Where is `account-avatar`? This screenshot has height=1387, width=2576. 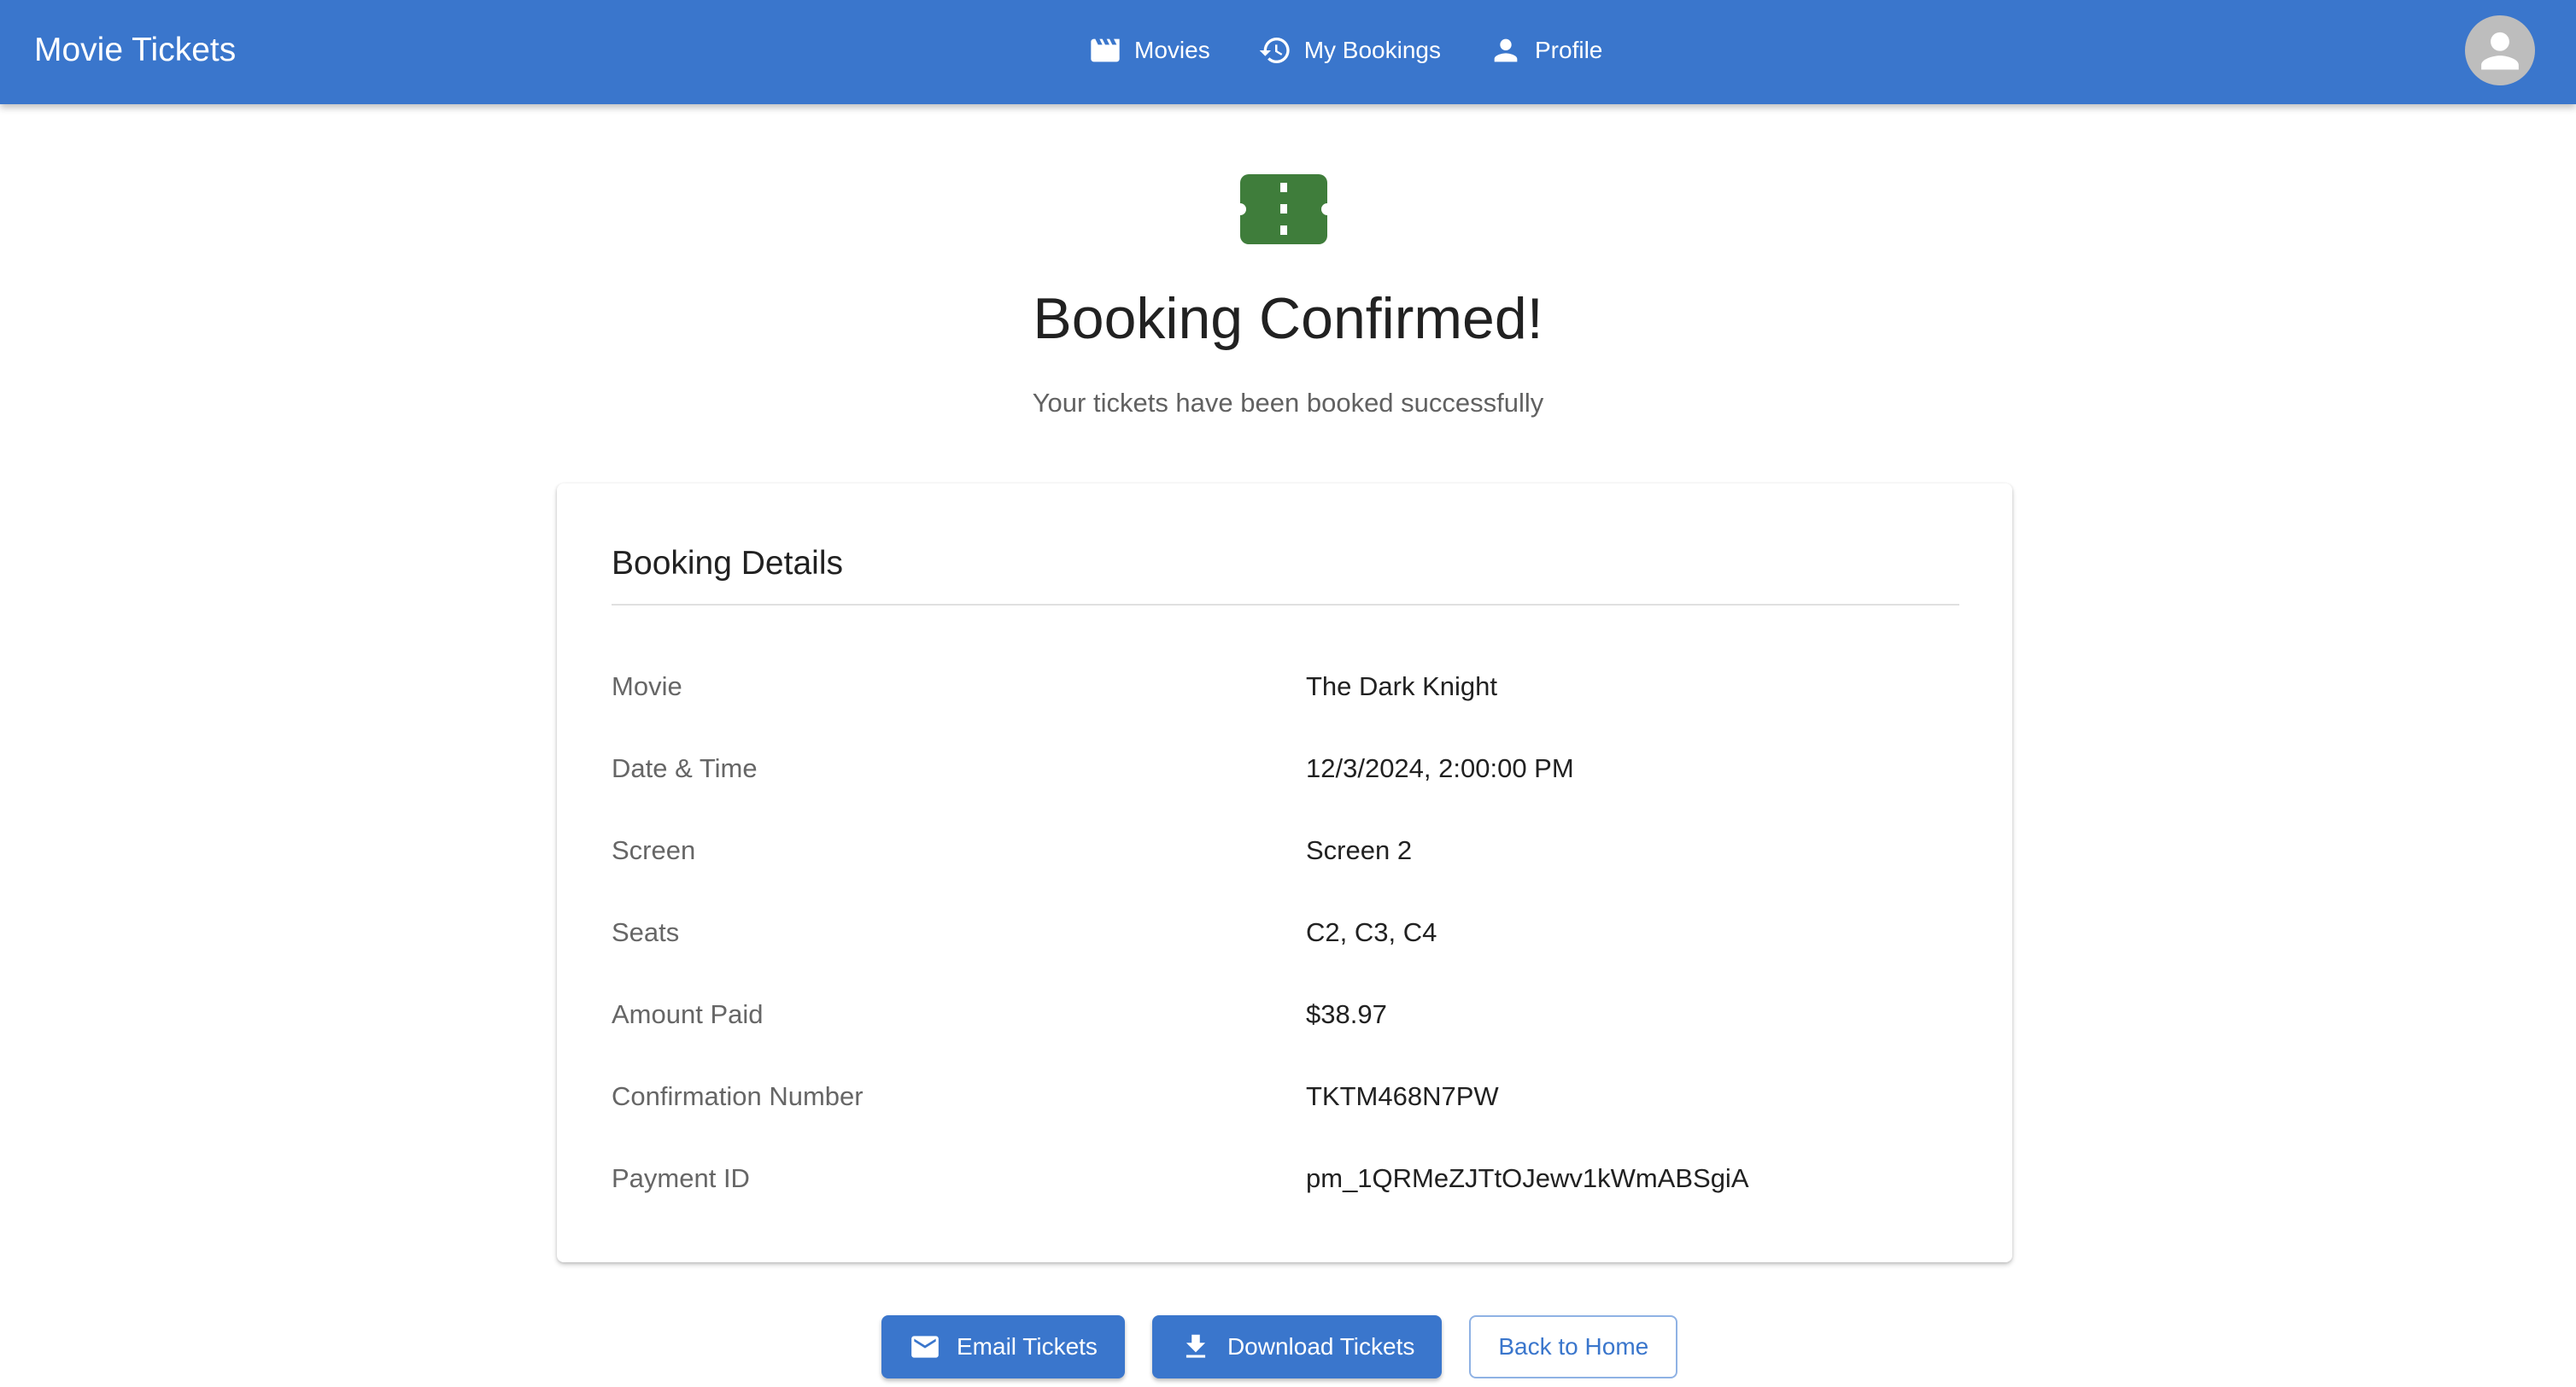 account-avatar is located at coordinates (2500, 50).